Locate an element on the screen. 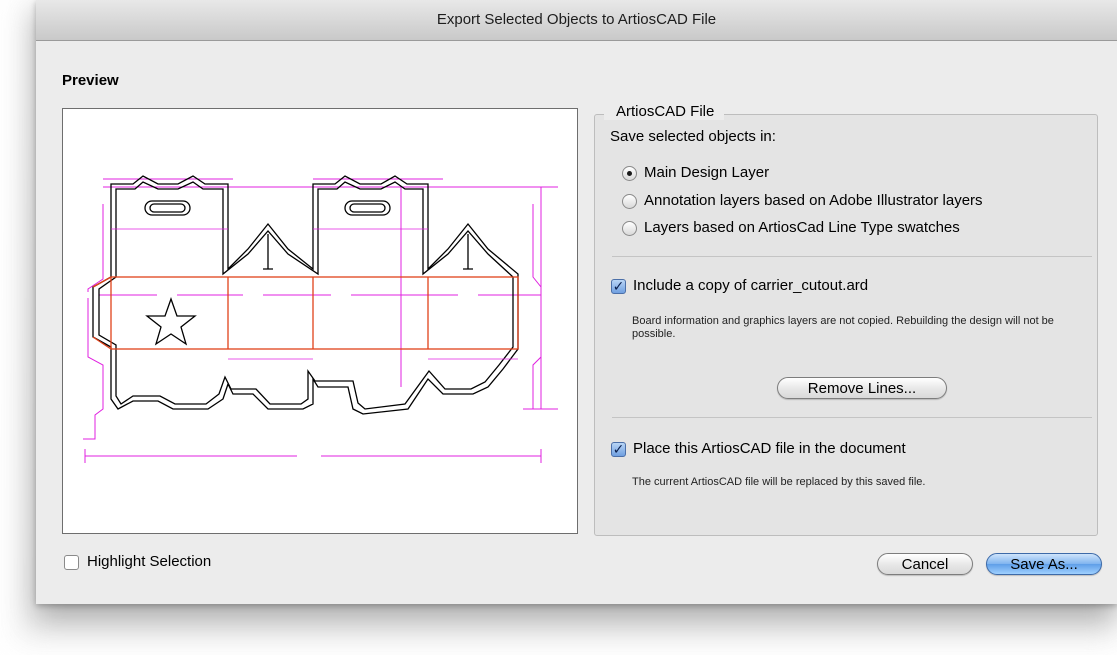 This screenshot has height=655, width=1117. artioscad-file-legend: ArtiosCAD File is located at coordinates (664, 111).